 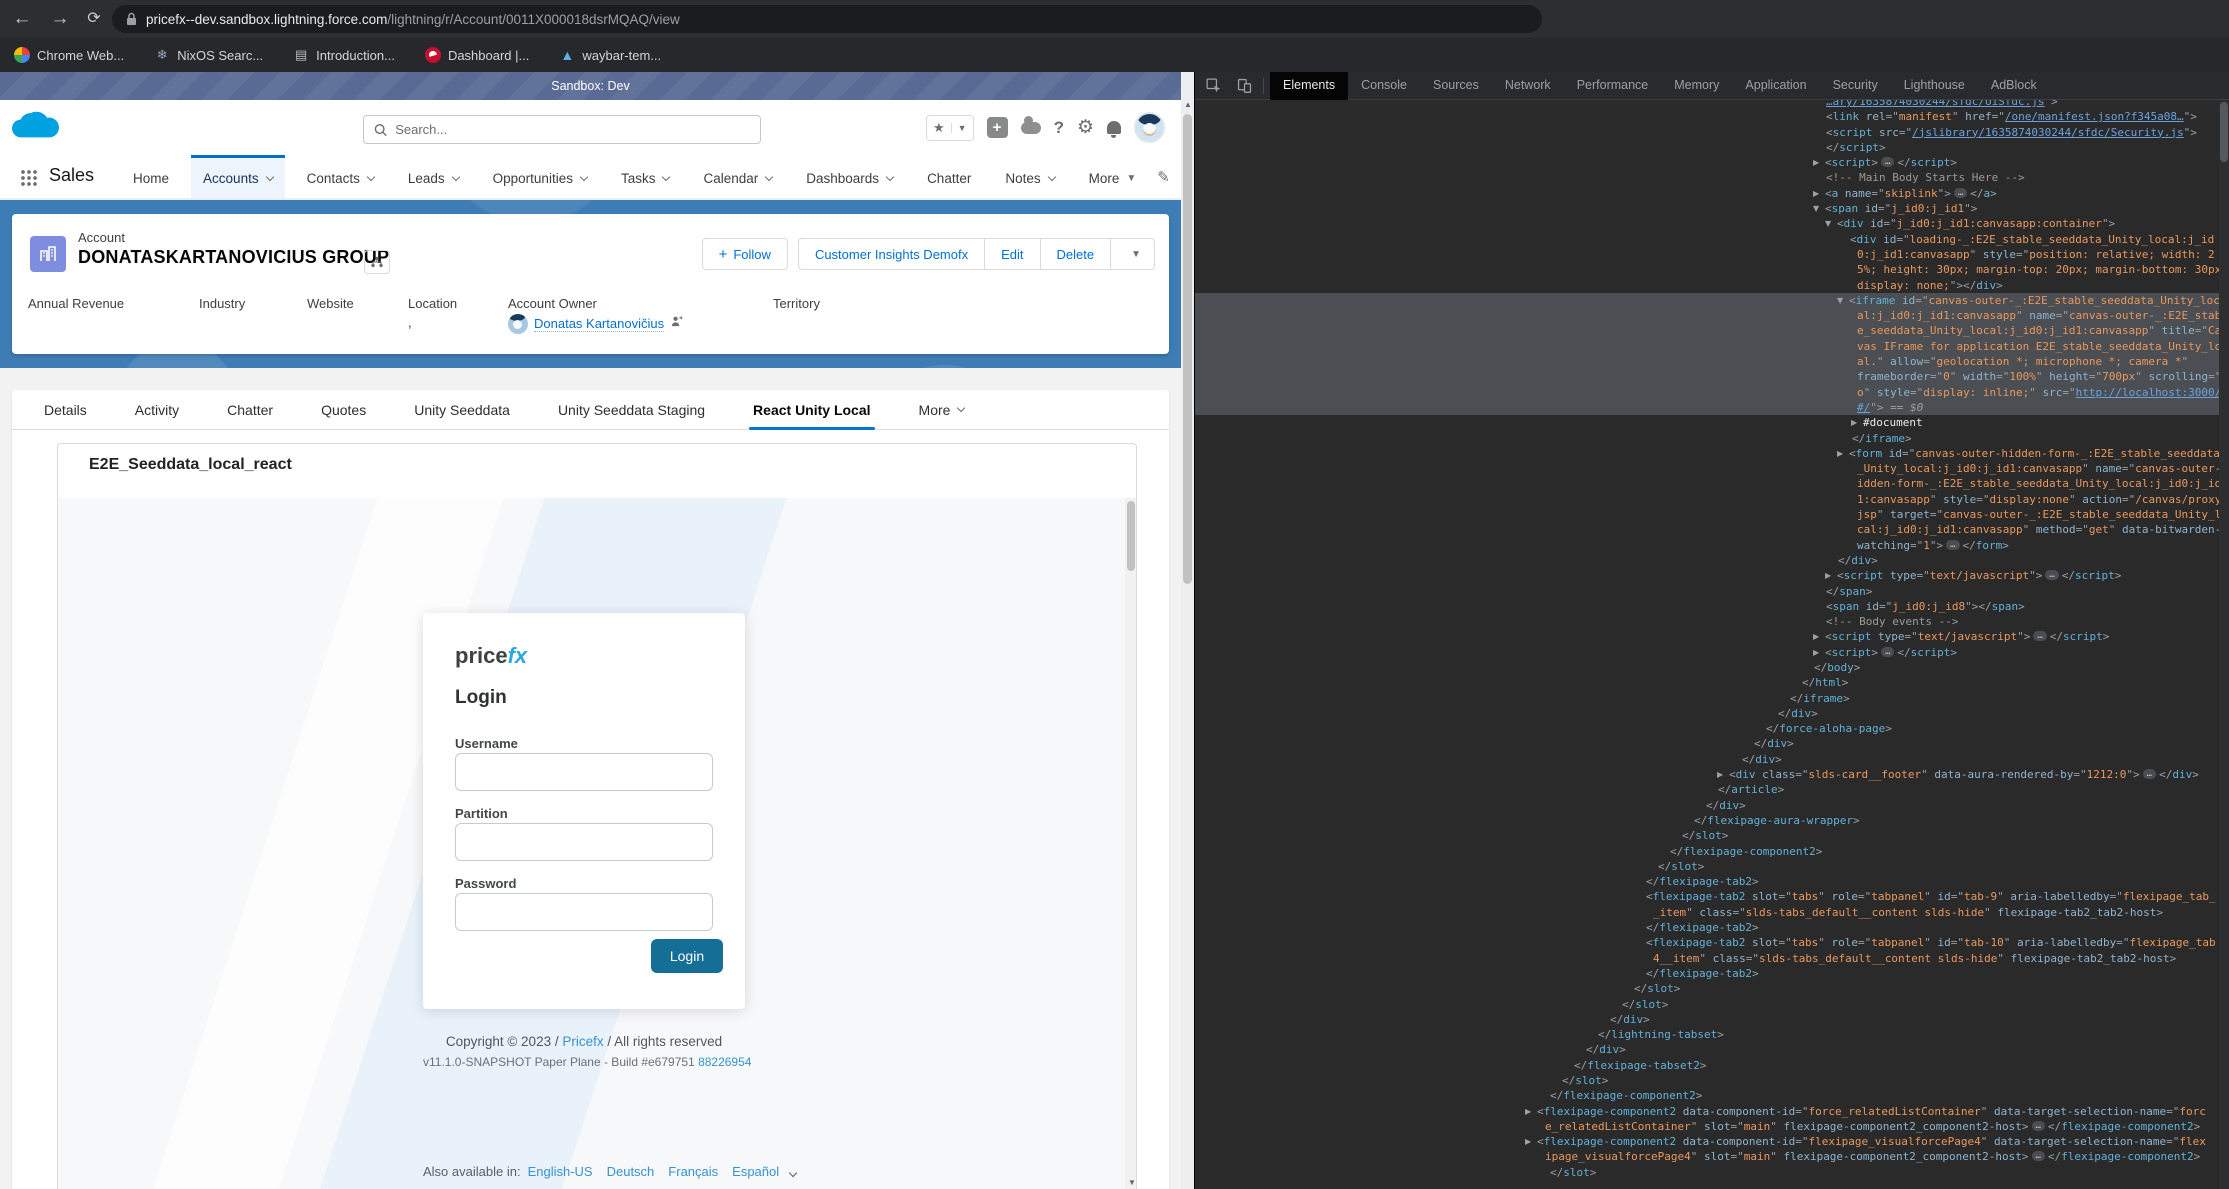 I want to click on devtools-code-row: </article>, so click(x=1712, y=789).